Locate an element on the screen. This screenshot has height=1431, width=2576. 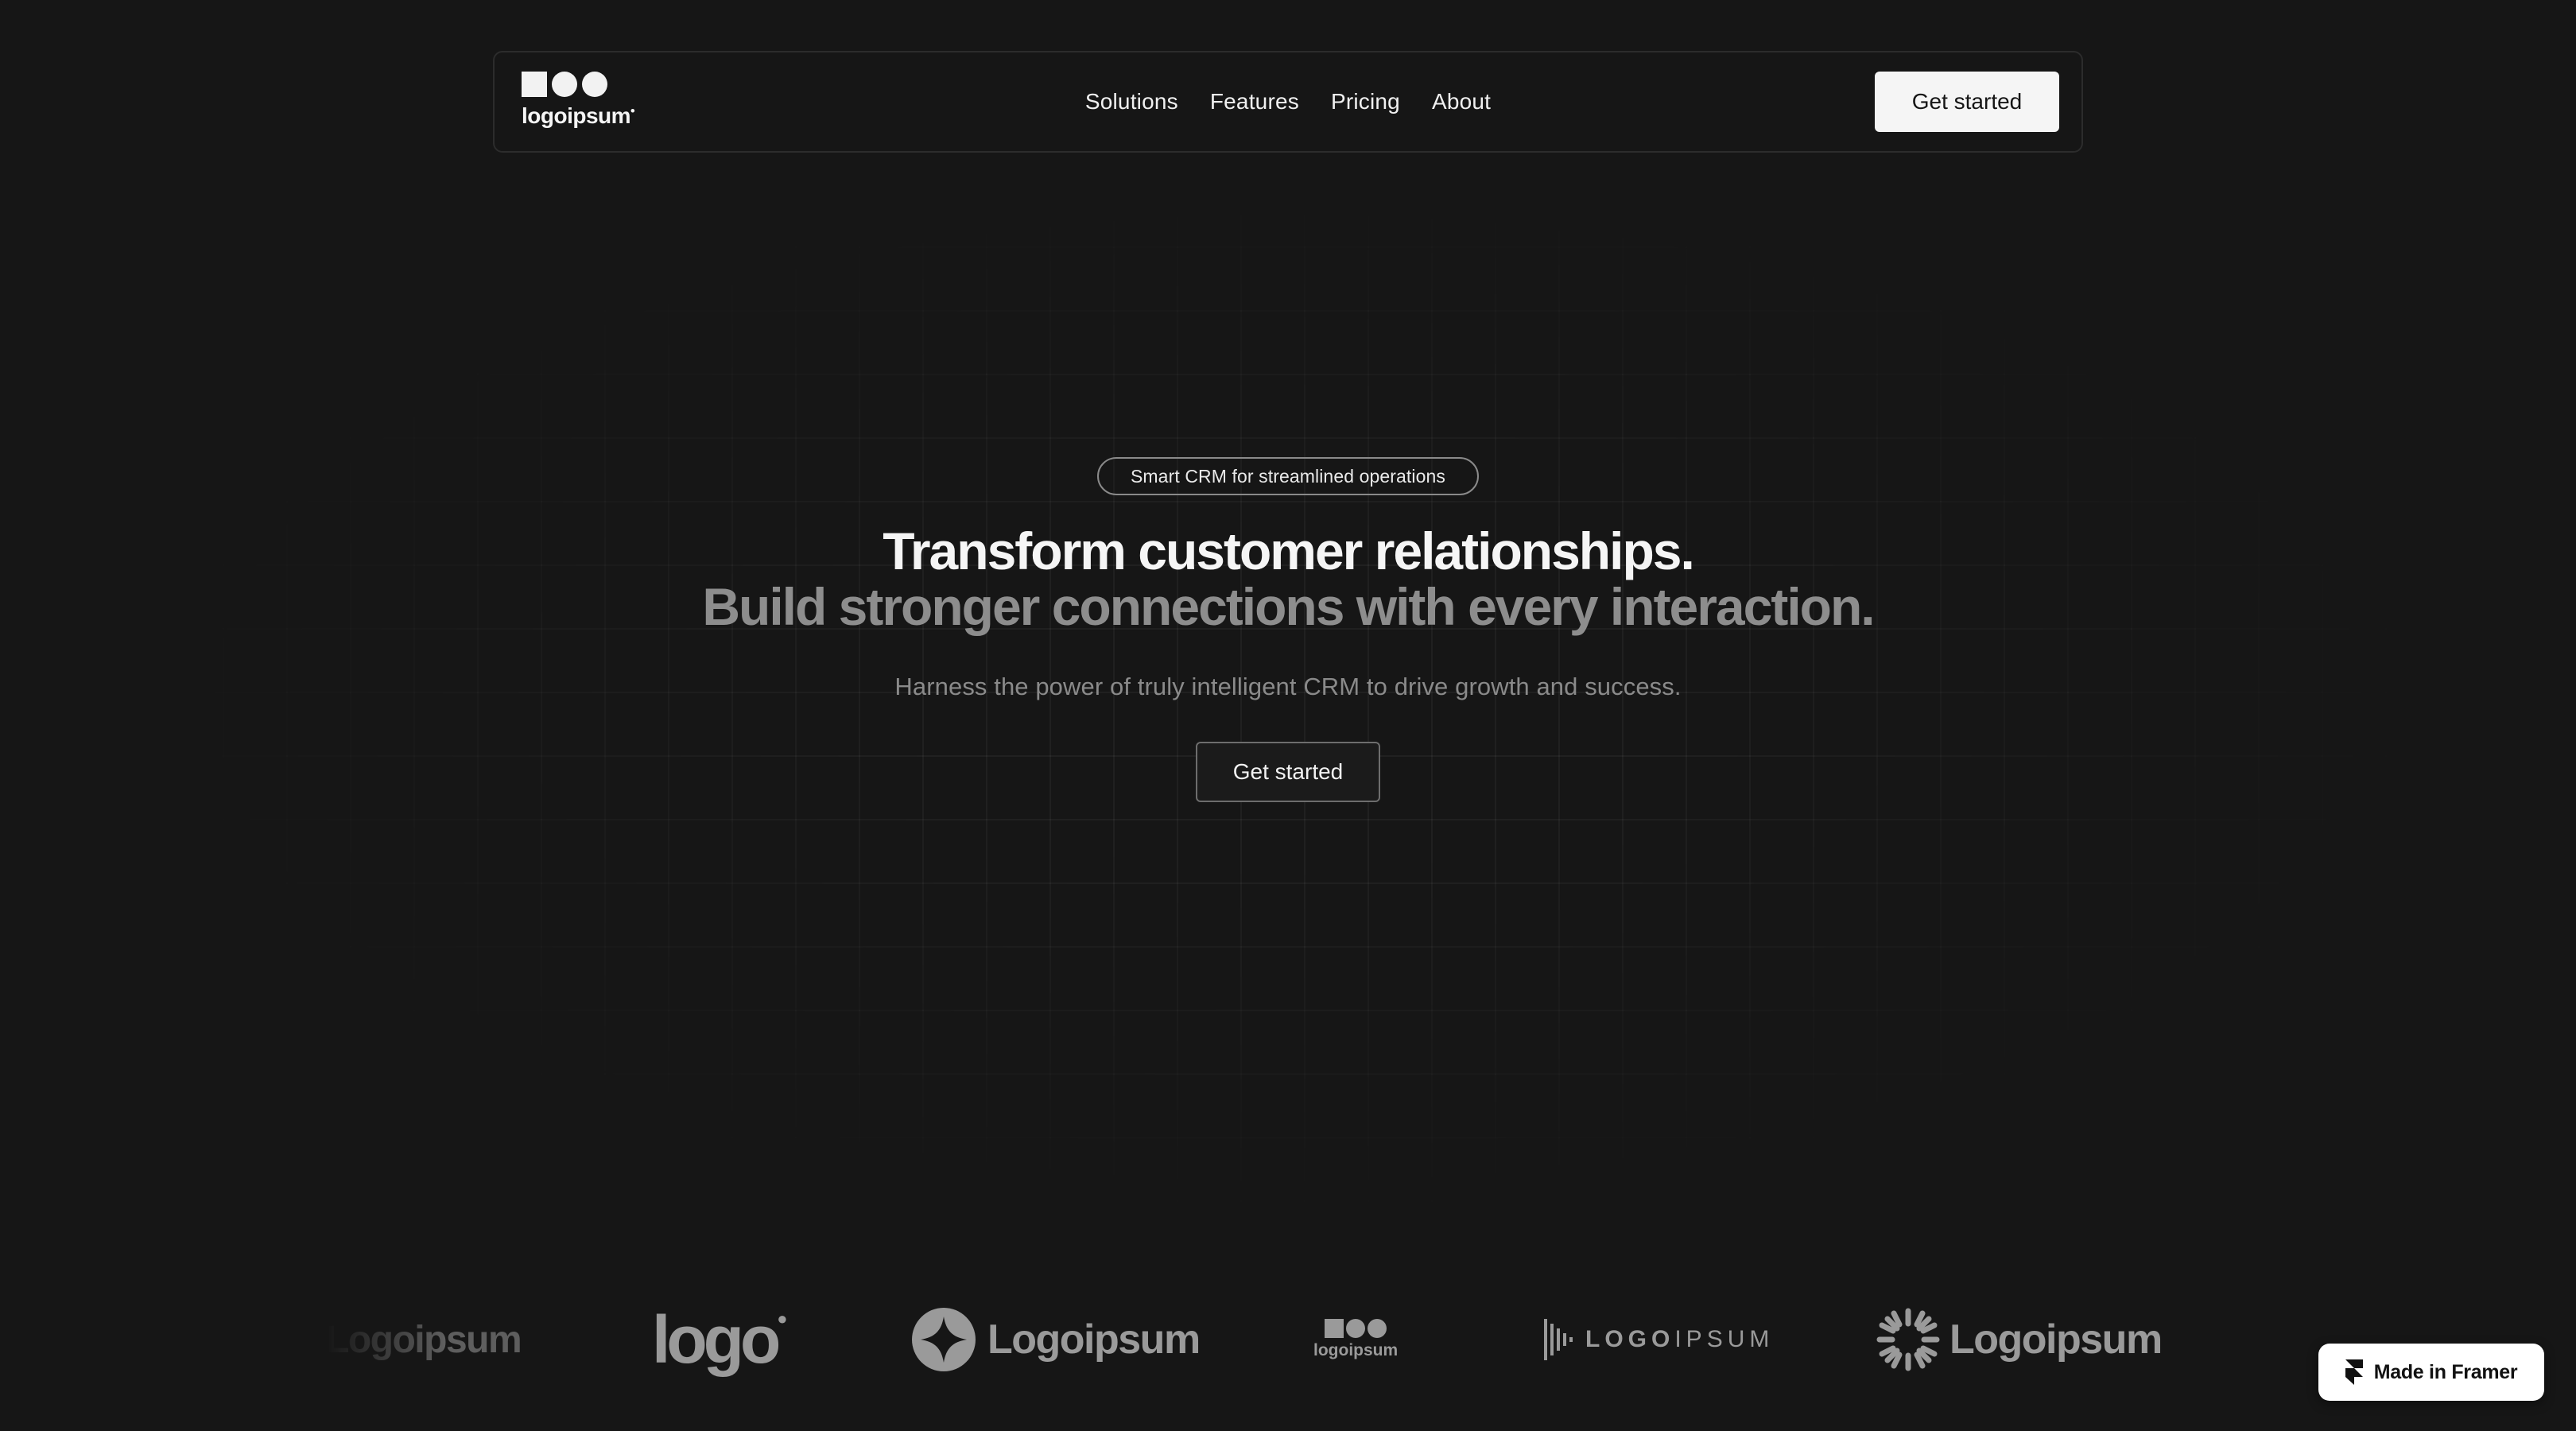
partner-logo-5: LOGOIPSUM is located at coordinates (1659, 1339).